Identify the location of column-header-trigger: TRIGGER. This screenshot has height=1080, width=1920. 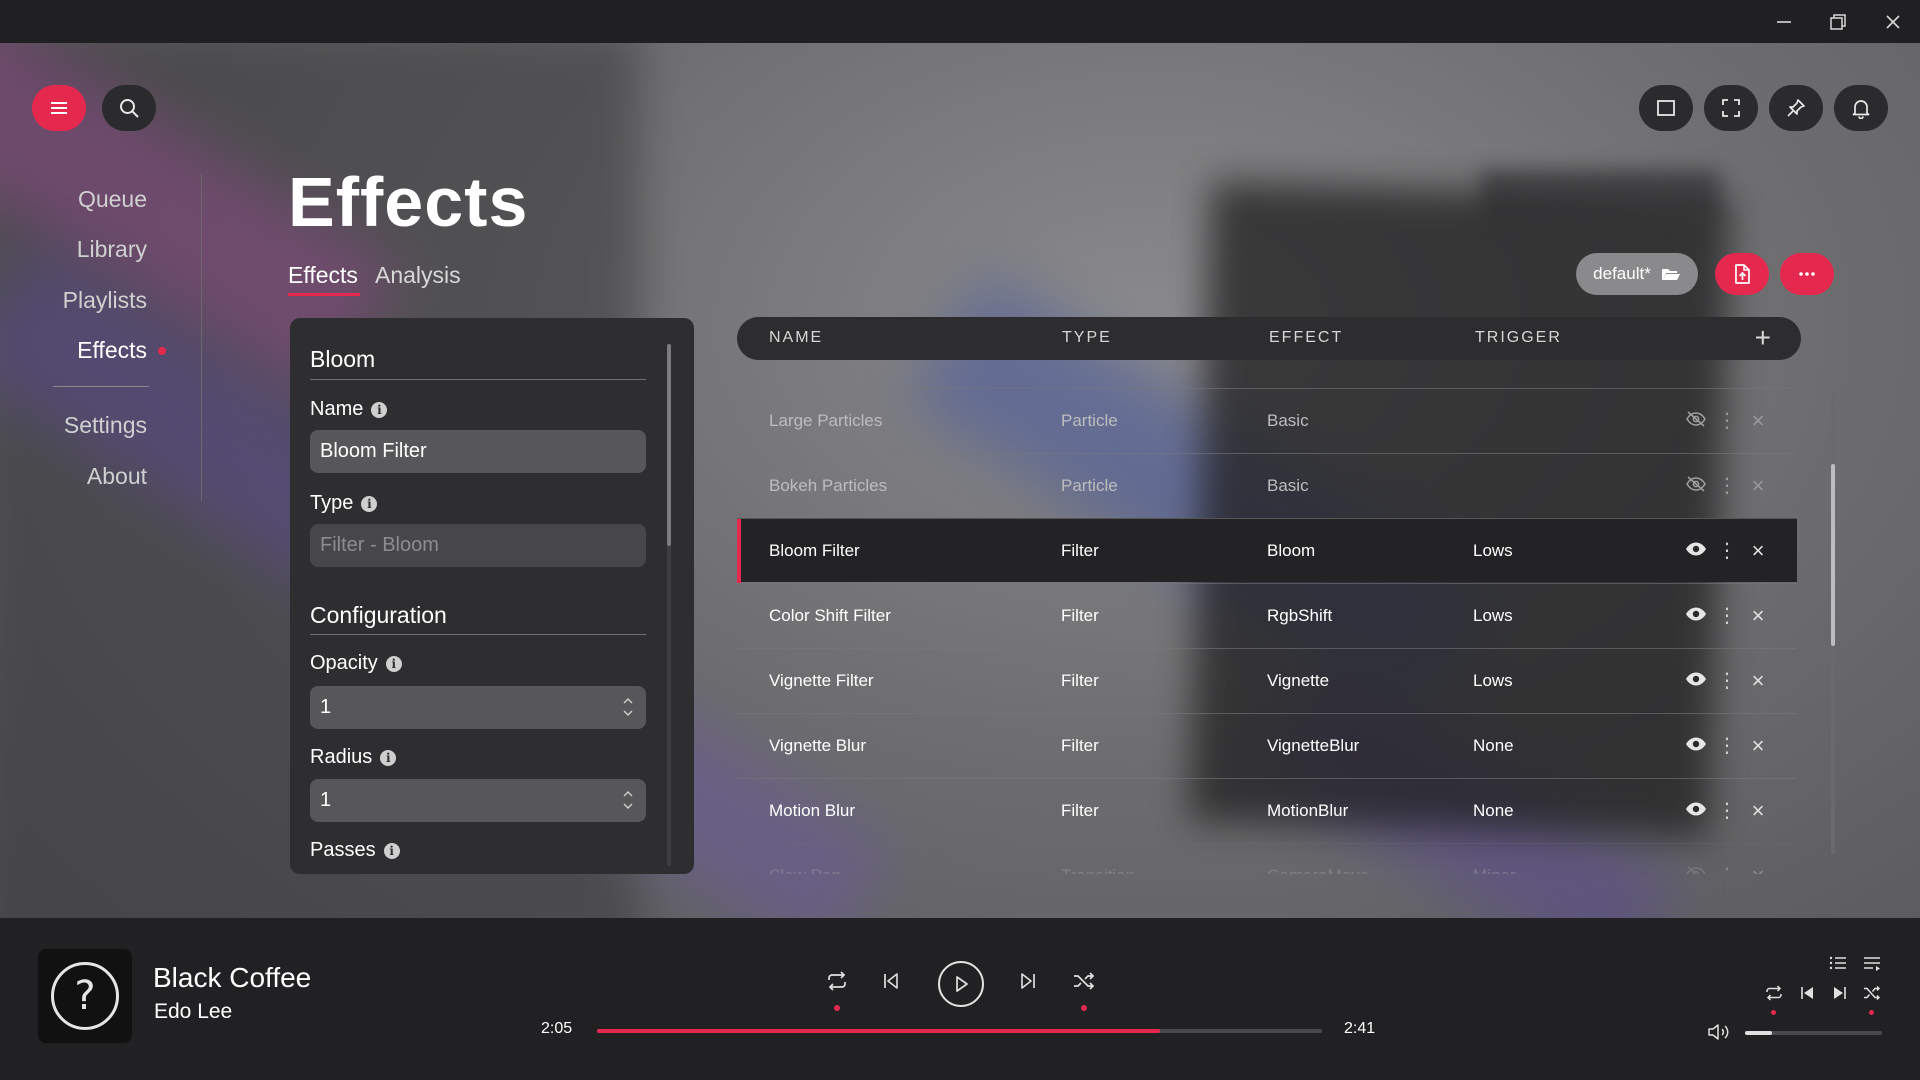
(1518, 338).